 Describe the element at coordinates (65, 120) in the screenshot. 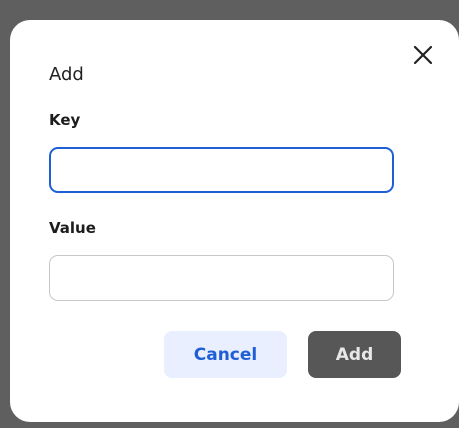

I see `key-label: Key` at that location.